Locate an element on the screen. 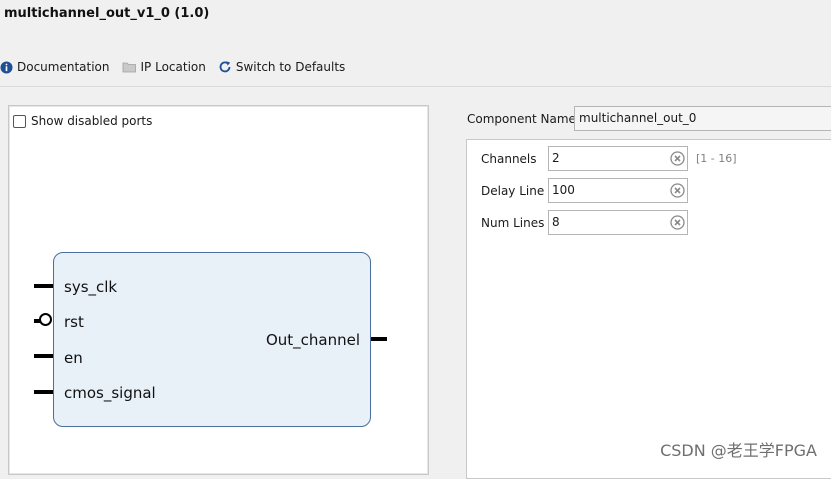 The height and width of the screenshot is (479, 831). num-lines-value: 8 is located at coordinates (556, 222).